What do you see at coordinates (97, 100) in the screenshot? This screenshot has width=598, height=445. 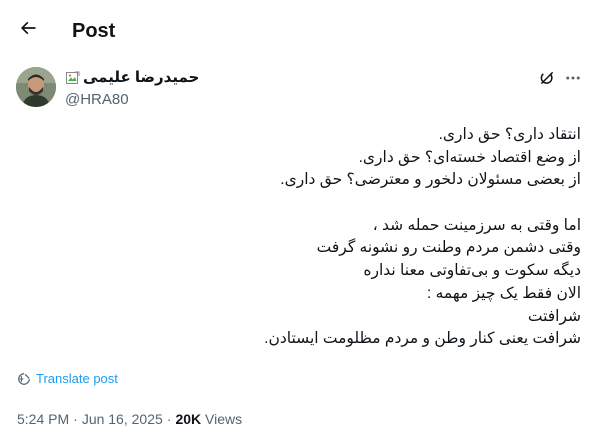 I see `author-handle: @HRA80` at bounding box center [97, 100].